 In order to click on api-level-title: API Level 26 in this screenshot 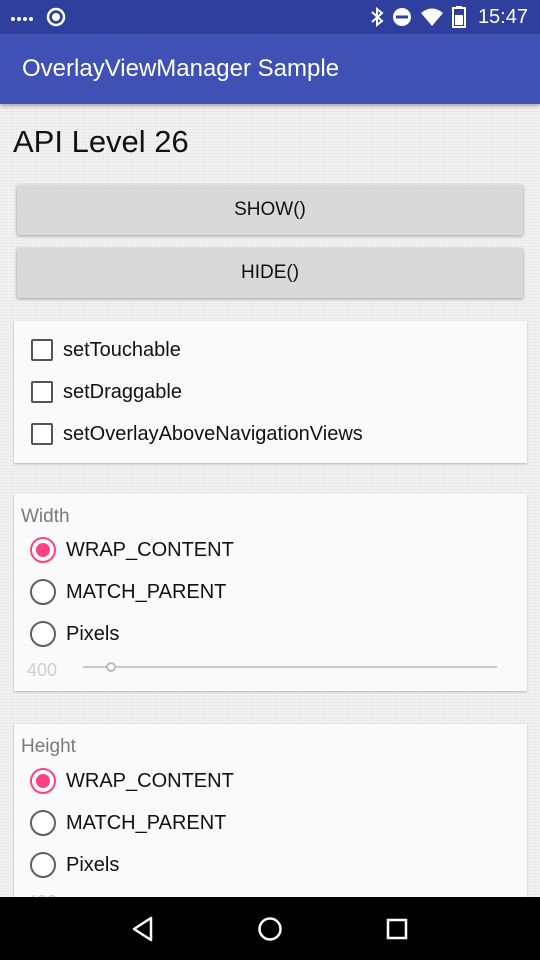, I will do `click(101, 141)`.